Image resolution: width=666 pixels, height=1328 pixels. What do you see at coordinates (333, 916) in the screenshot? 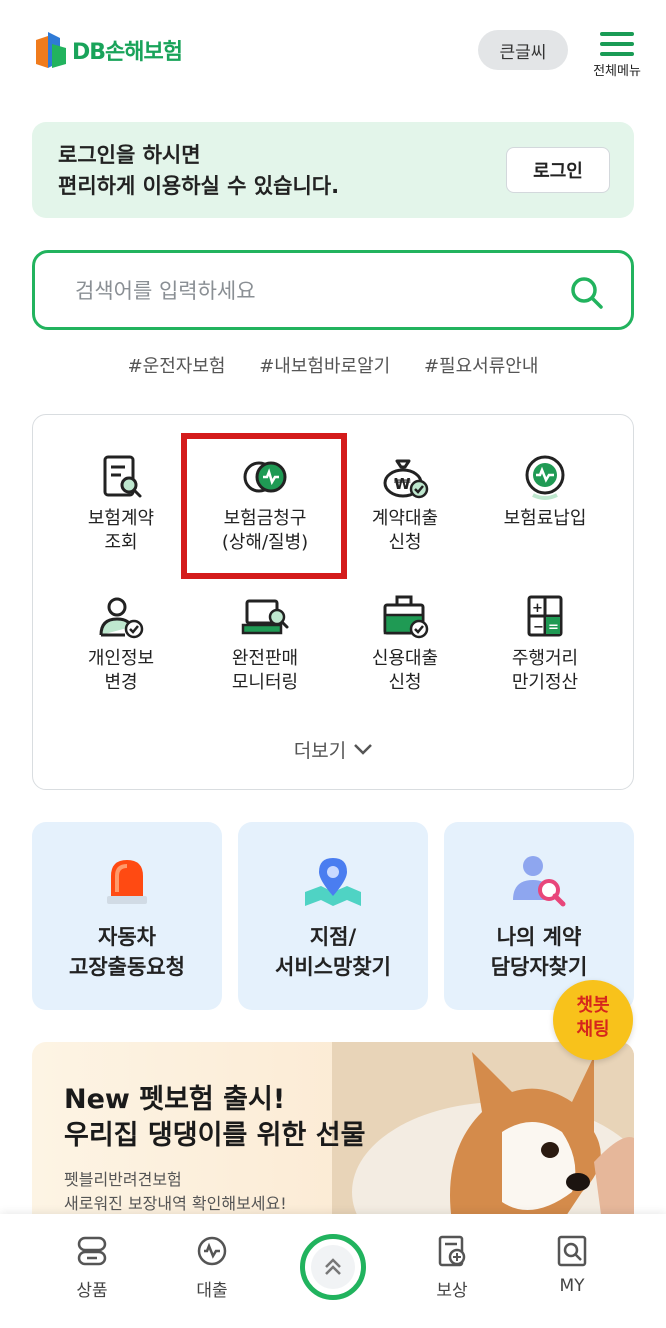
I see `service-branch-finder: 지점/ 서비스망찾기` at bounding box center [333, 916].